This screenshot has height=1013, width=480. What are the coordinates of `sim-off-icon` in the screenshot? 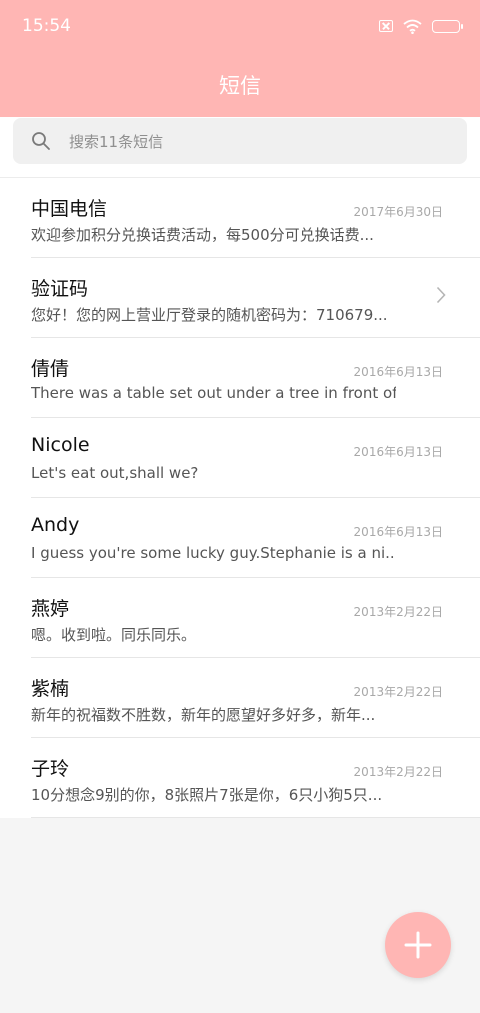 It's located at (386, 26).